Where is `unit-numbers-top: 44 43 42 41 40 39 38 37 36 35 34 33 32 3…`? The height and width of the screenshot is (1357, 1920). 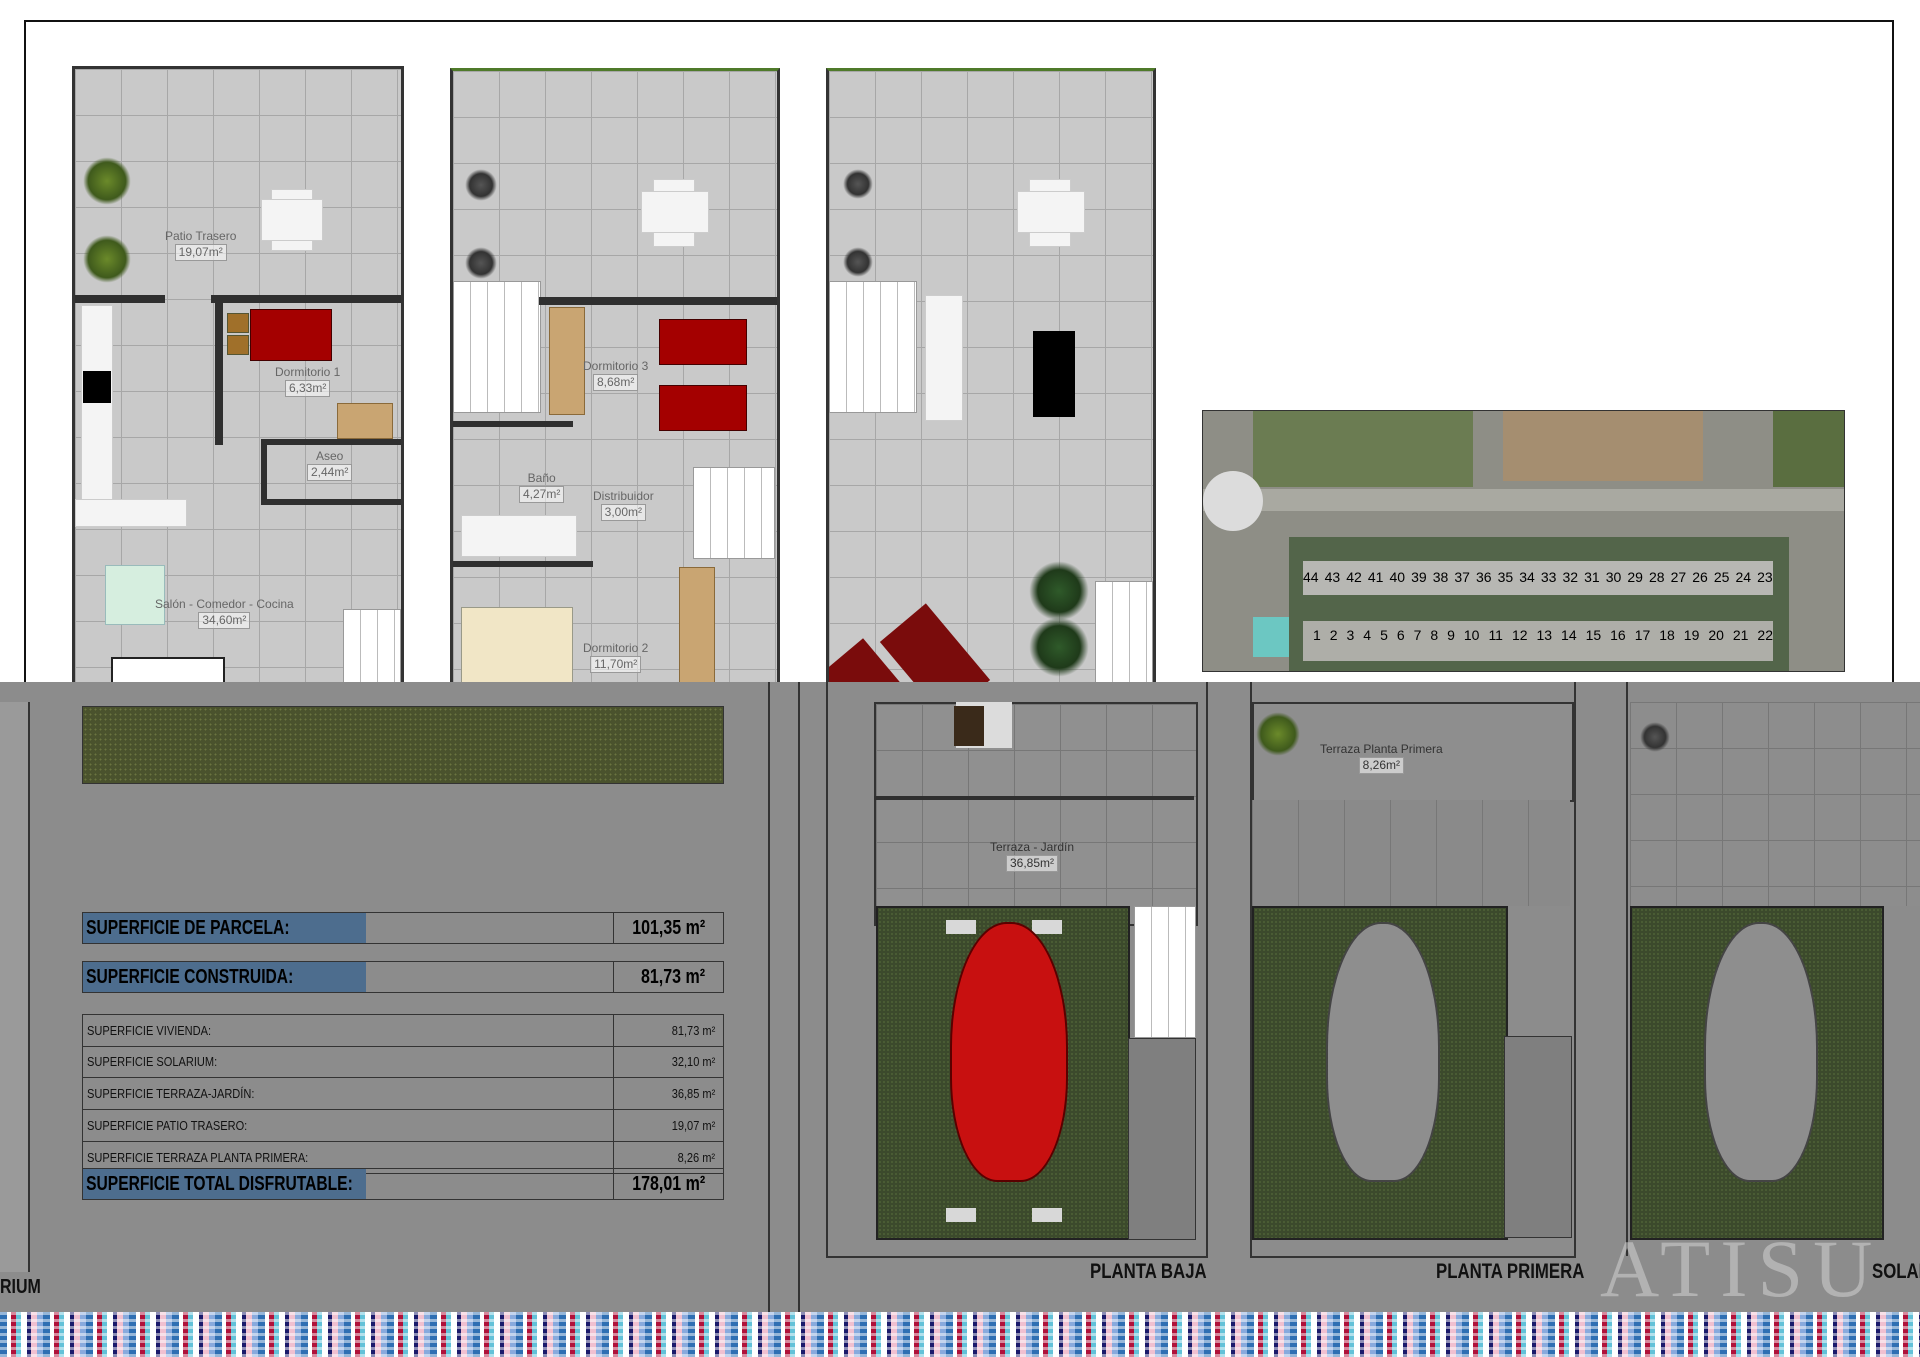
unit-numbers-top: 44 43 42 41 40 39 38 37 36 35 34 33 32 3… is located at coordinates (1538, 577).